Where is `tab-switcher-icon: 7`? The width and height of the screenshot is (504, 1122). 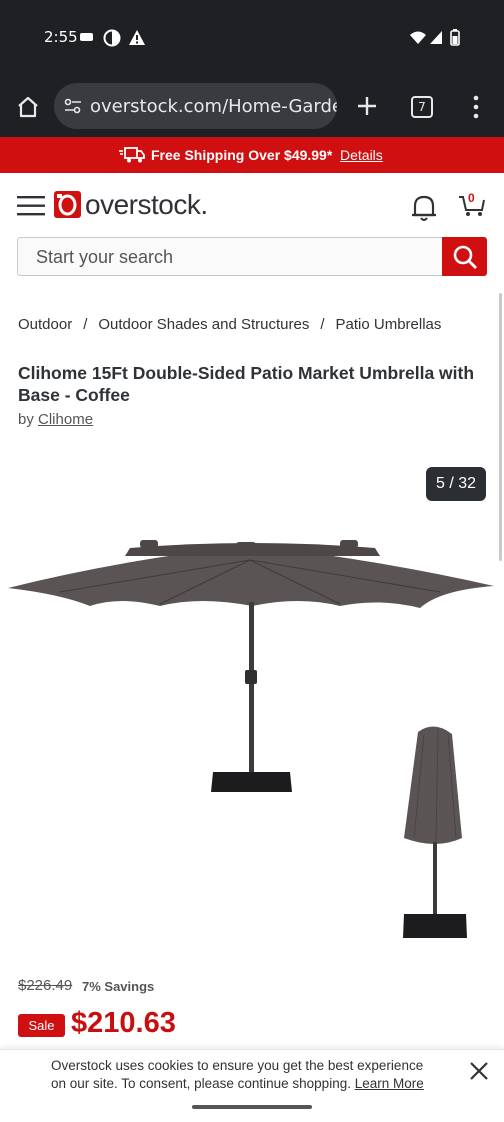 tab-switcher-icon: 7 is located at coordinates (422, 107).